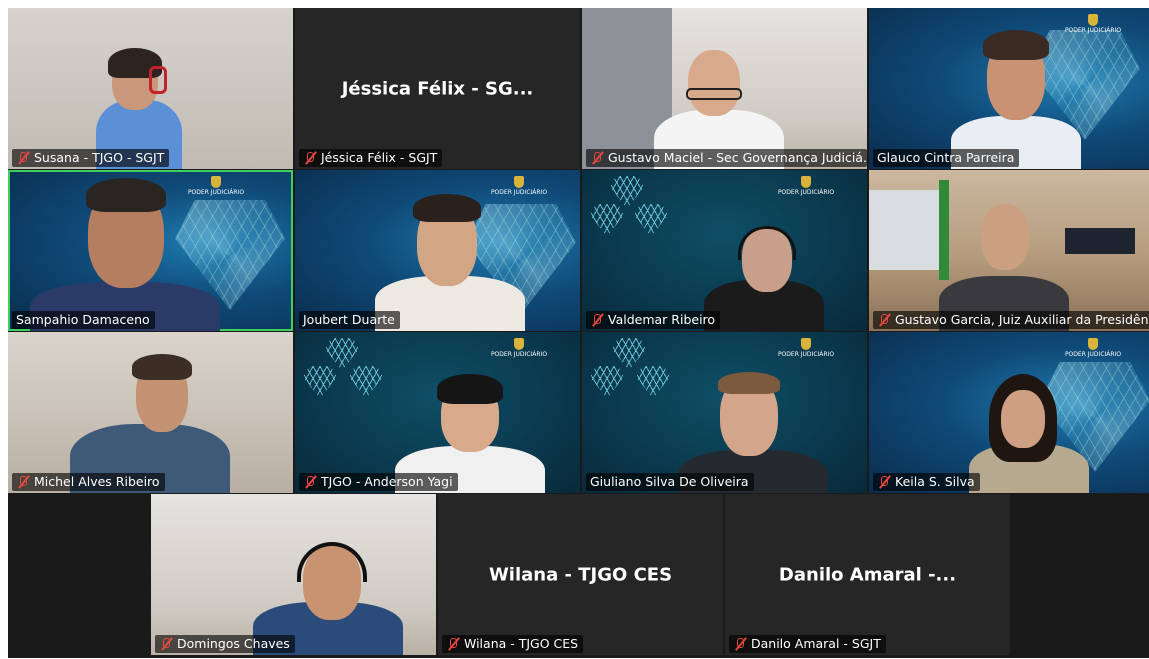 The height and width of the screenshot is (659, 1149). I want to click on monitors, so click(1100, 241).